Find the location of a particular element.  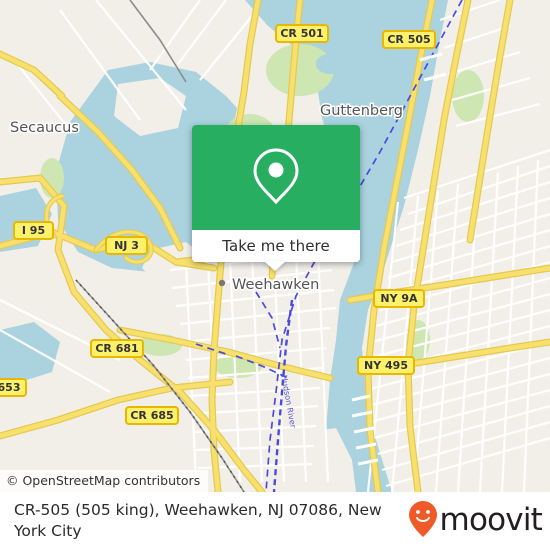

moovit-wordmark: moovit is located at coordinates (491, 519).